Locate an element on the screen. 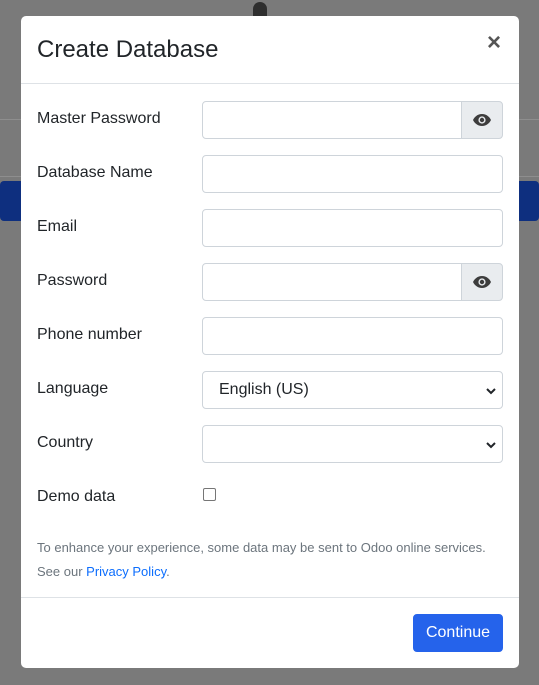 The image size is (539, 685). master-password-label: Master Password is located at coordinates (99, 118).